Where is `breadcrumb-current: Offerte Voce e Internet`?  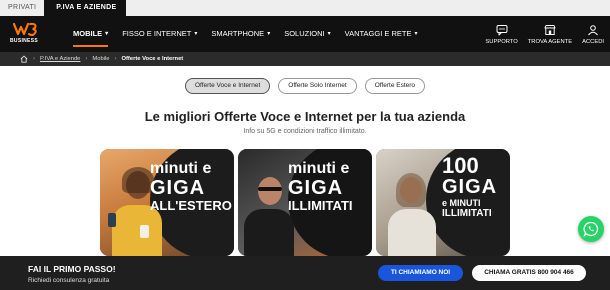 breadcrumb-current: Offerte Voce e Internet is located at coordinates (152, 59).